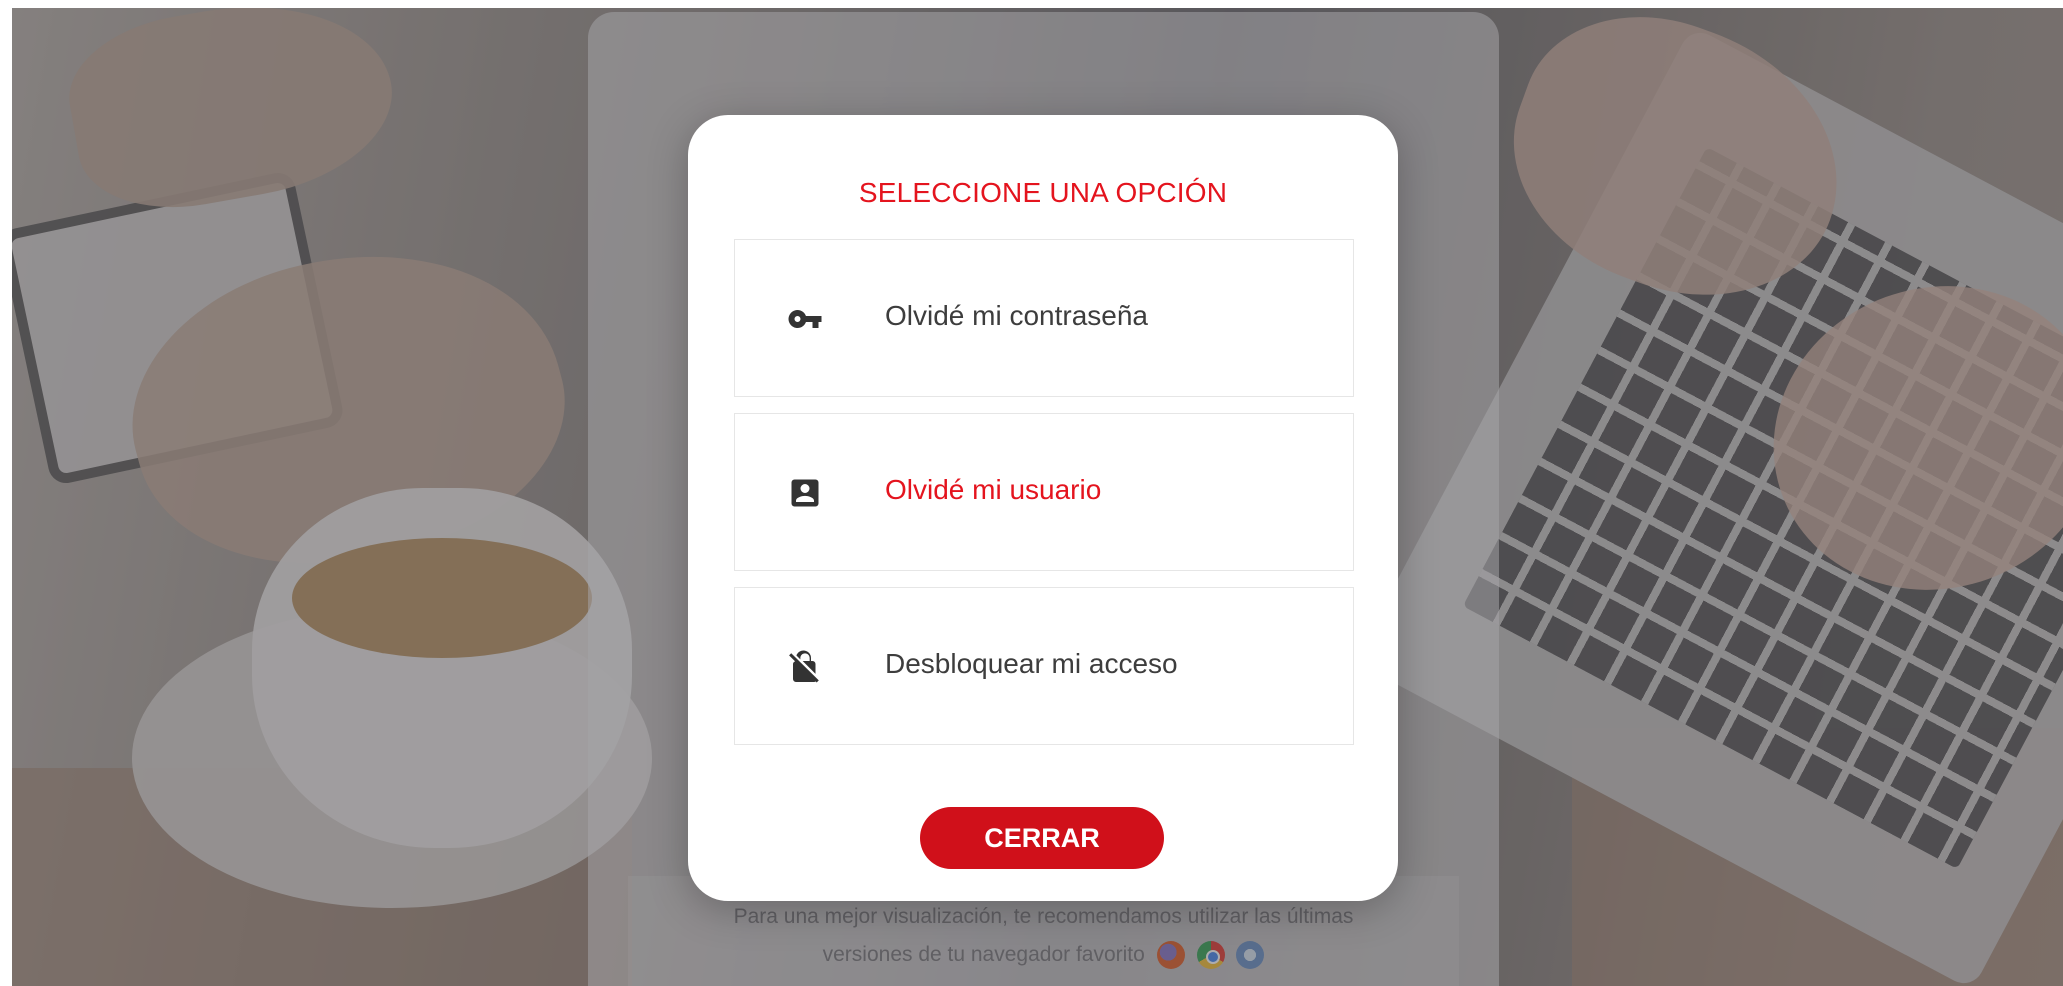 This screenshot has height=986, width=2063. Describe the element at coordinates (805, 493) in the screenshot. I see `account-box-icon` at that location.